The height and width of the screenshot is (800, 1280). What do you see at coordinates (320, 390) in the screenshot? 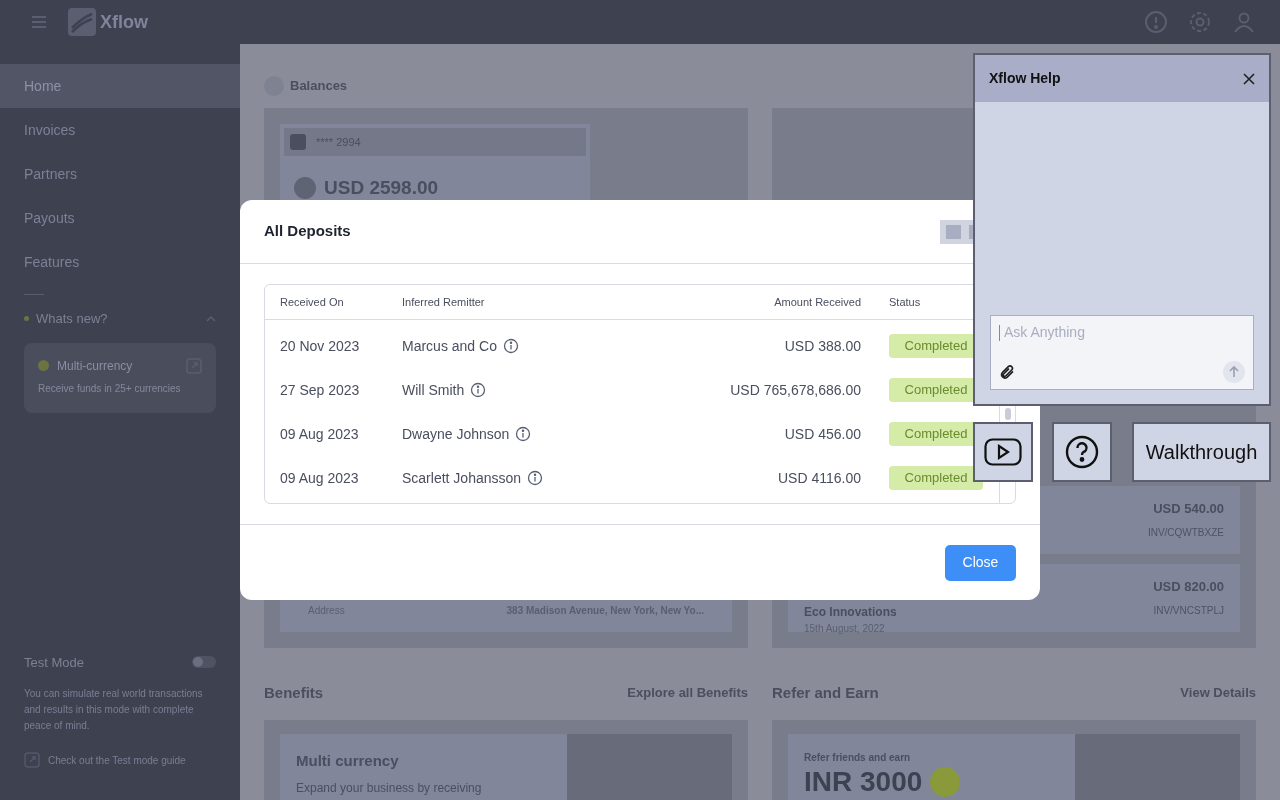
I see `table-cell-text: 27 Sep 2023` at bounding box center [320, 390].